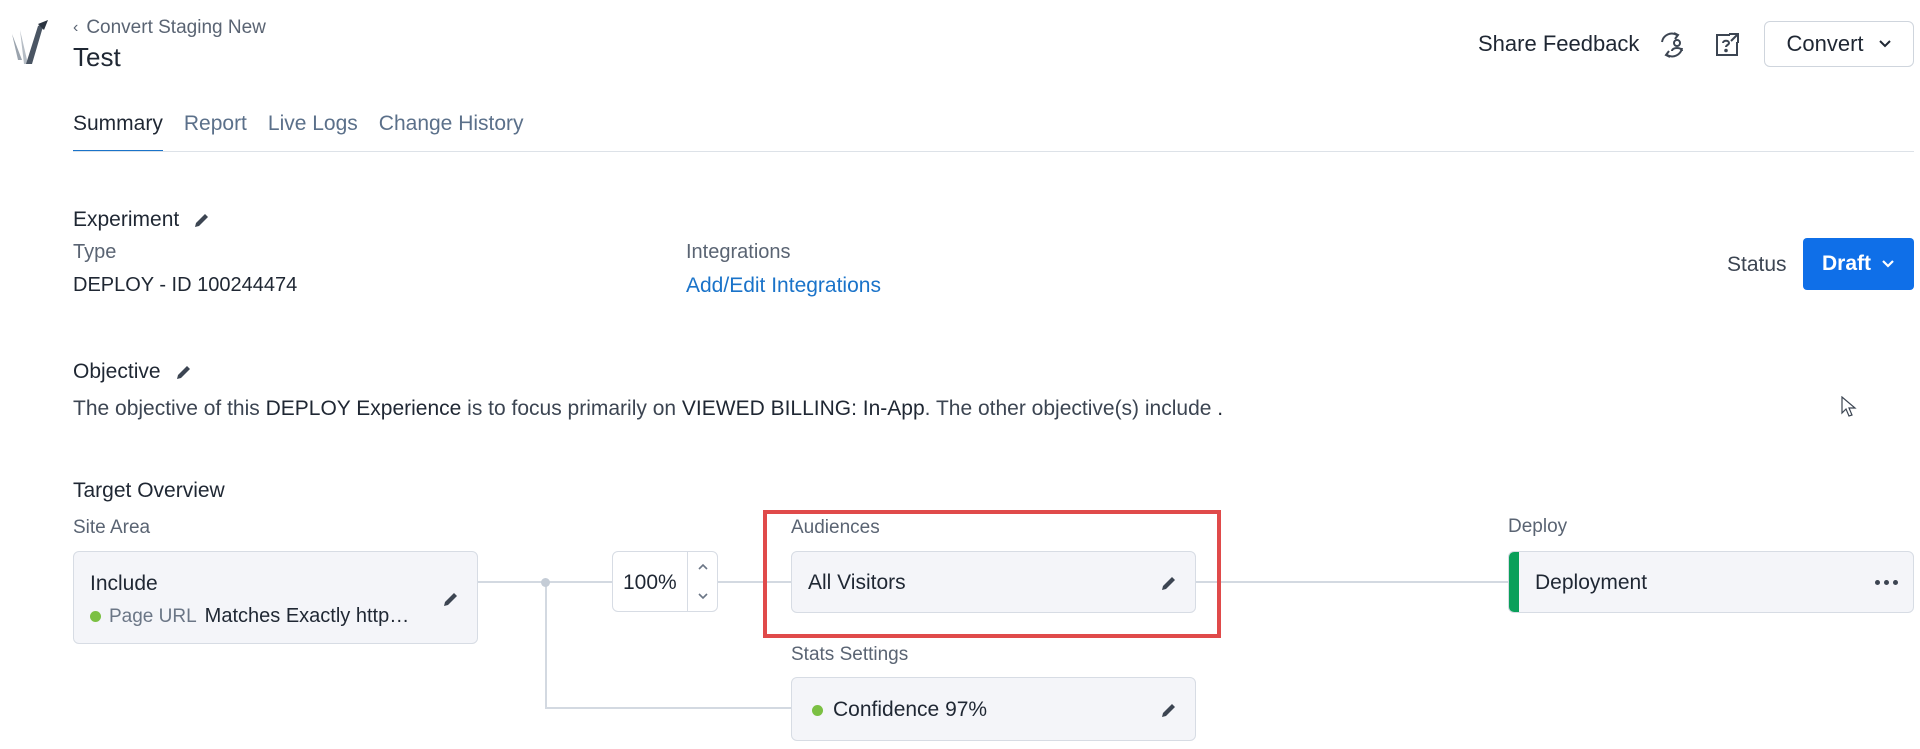 This screenshot has height=749, width=1920. Describe the element at coordinates (1672, 45) in the screenshot. I see `sync-users-icon` at that location.